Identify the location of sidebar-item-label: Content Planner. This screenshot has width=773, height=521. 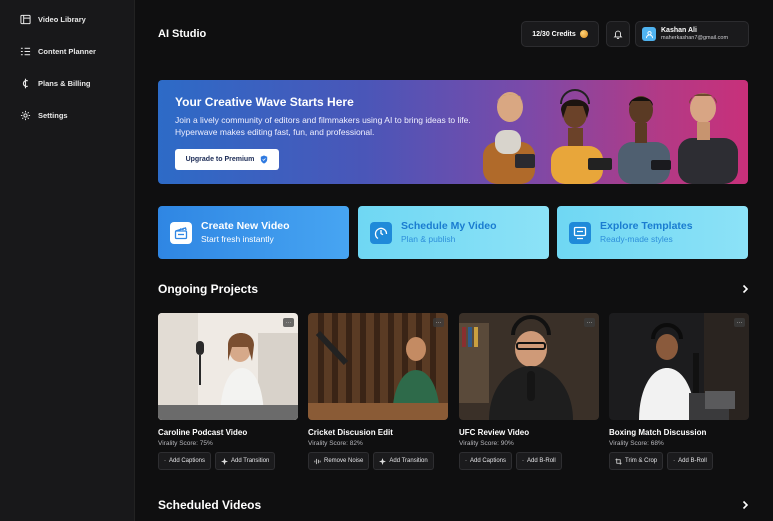
(67, 51).